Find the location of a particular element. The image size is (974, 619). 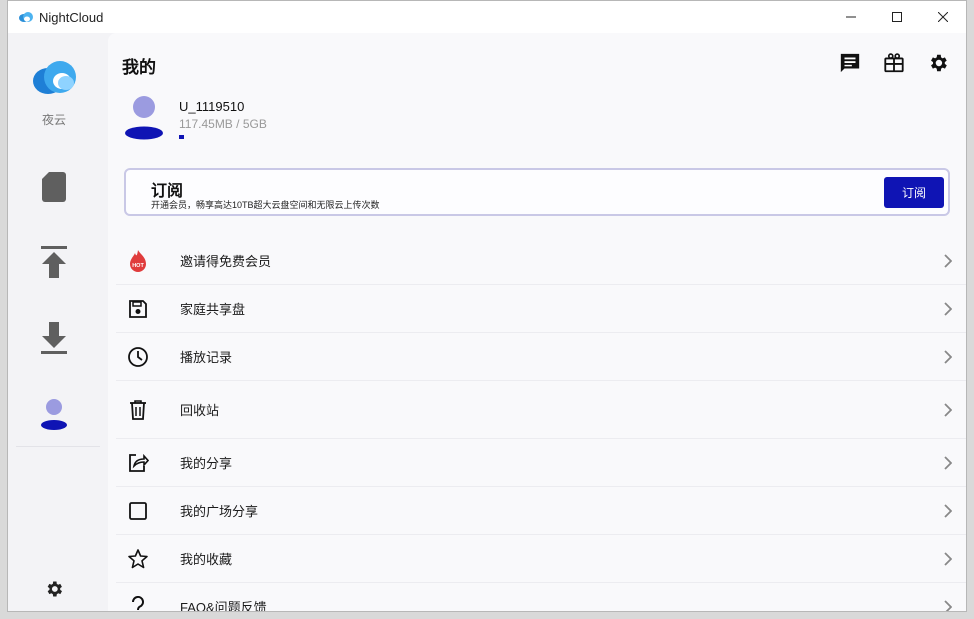

messages-button is located at coordinates (850, 63).